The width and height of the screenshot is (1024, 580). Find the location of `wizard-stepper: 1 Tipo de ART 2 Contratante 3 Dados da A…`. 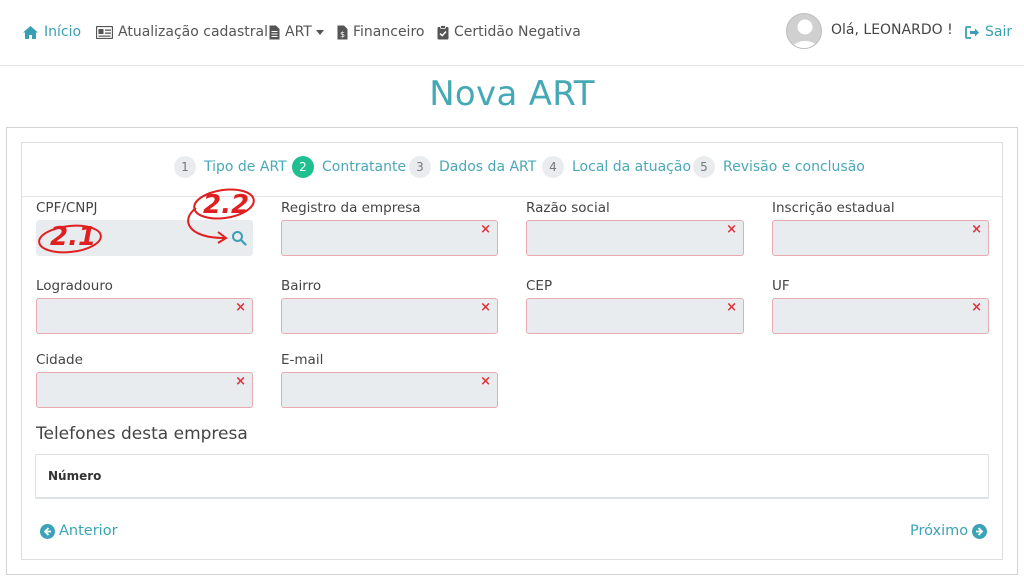

wizard-stepper: 1 Tipo de ART 2 Contratante 3 Dados da A… is located at coordinates (512, 169).